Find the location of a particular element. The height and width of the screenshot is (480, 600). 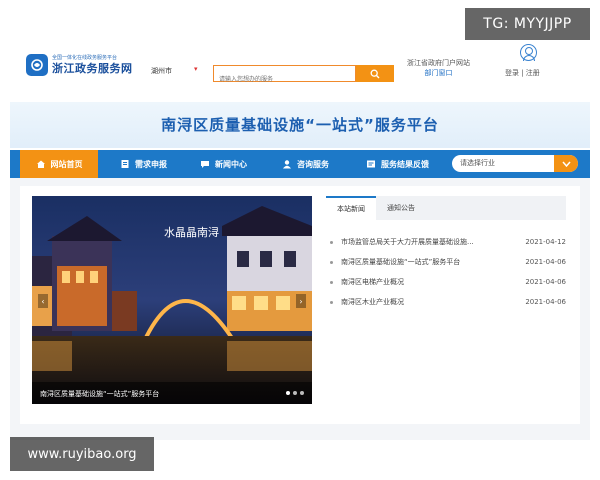

carousel-caption-text: 南浔区质量基础设施“一站式”服务平台 is located at coordinates (100, 394).